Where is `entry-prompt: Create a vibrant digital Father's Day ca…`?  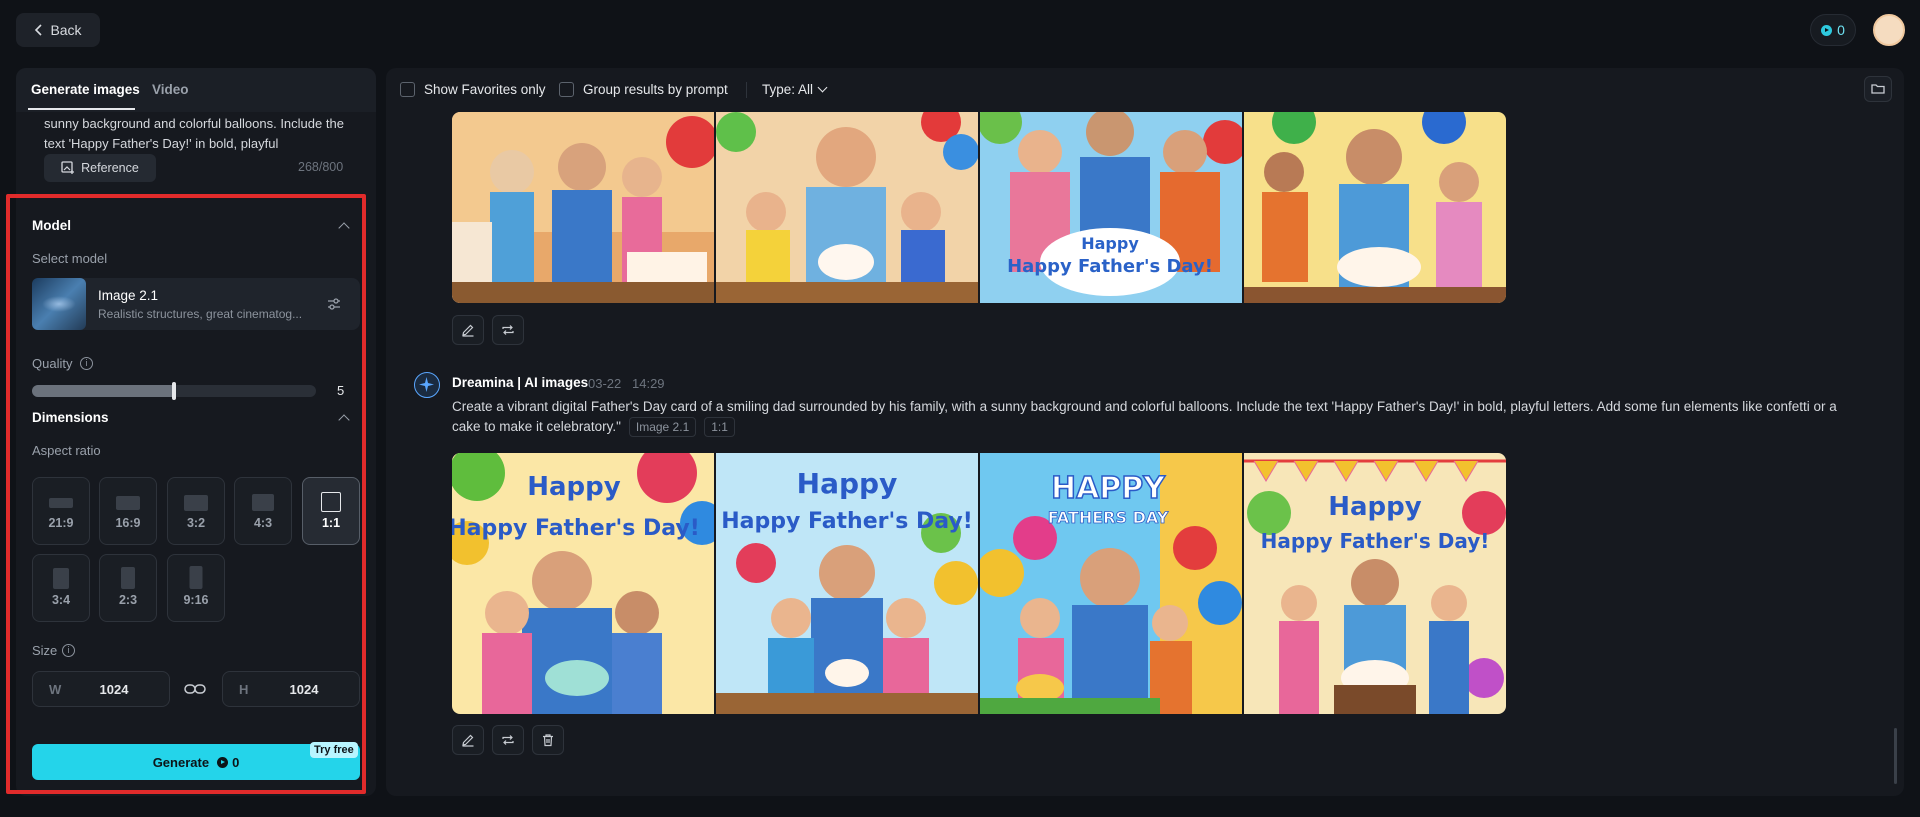 entry-prompt: Create a vibrant digital Father's Day ca… is located at coordinates (1152, 417).